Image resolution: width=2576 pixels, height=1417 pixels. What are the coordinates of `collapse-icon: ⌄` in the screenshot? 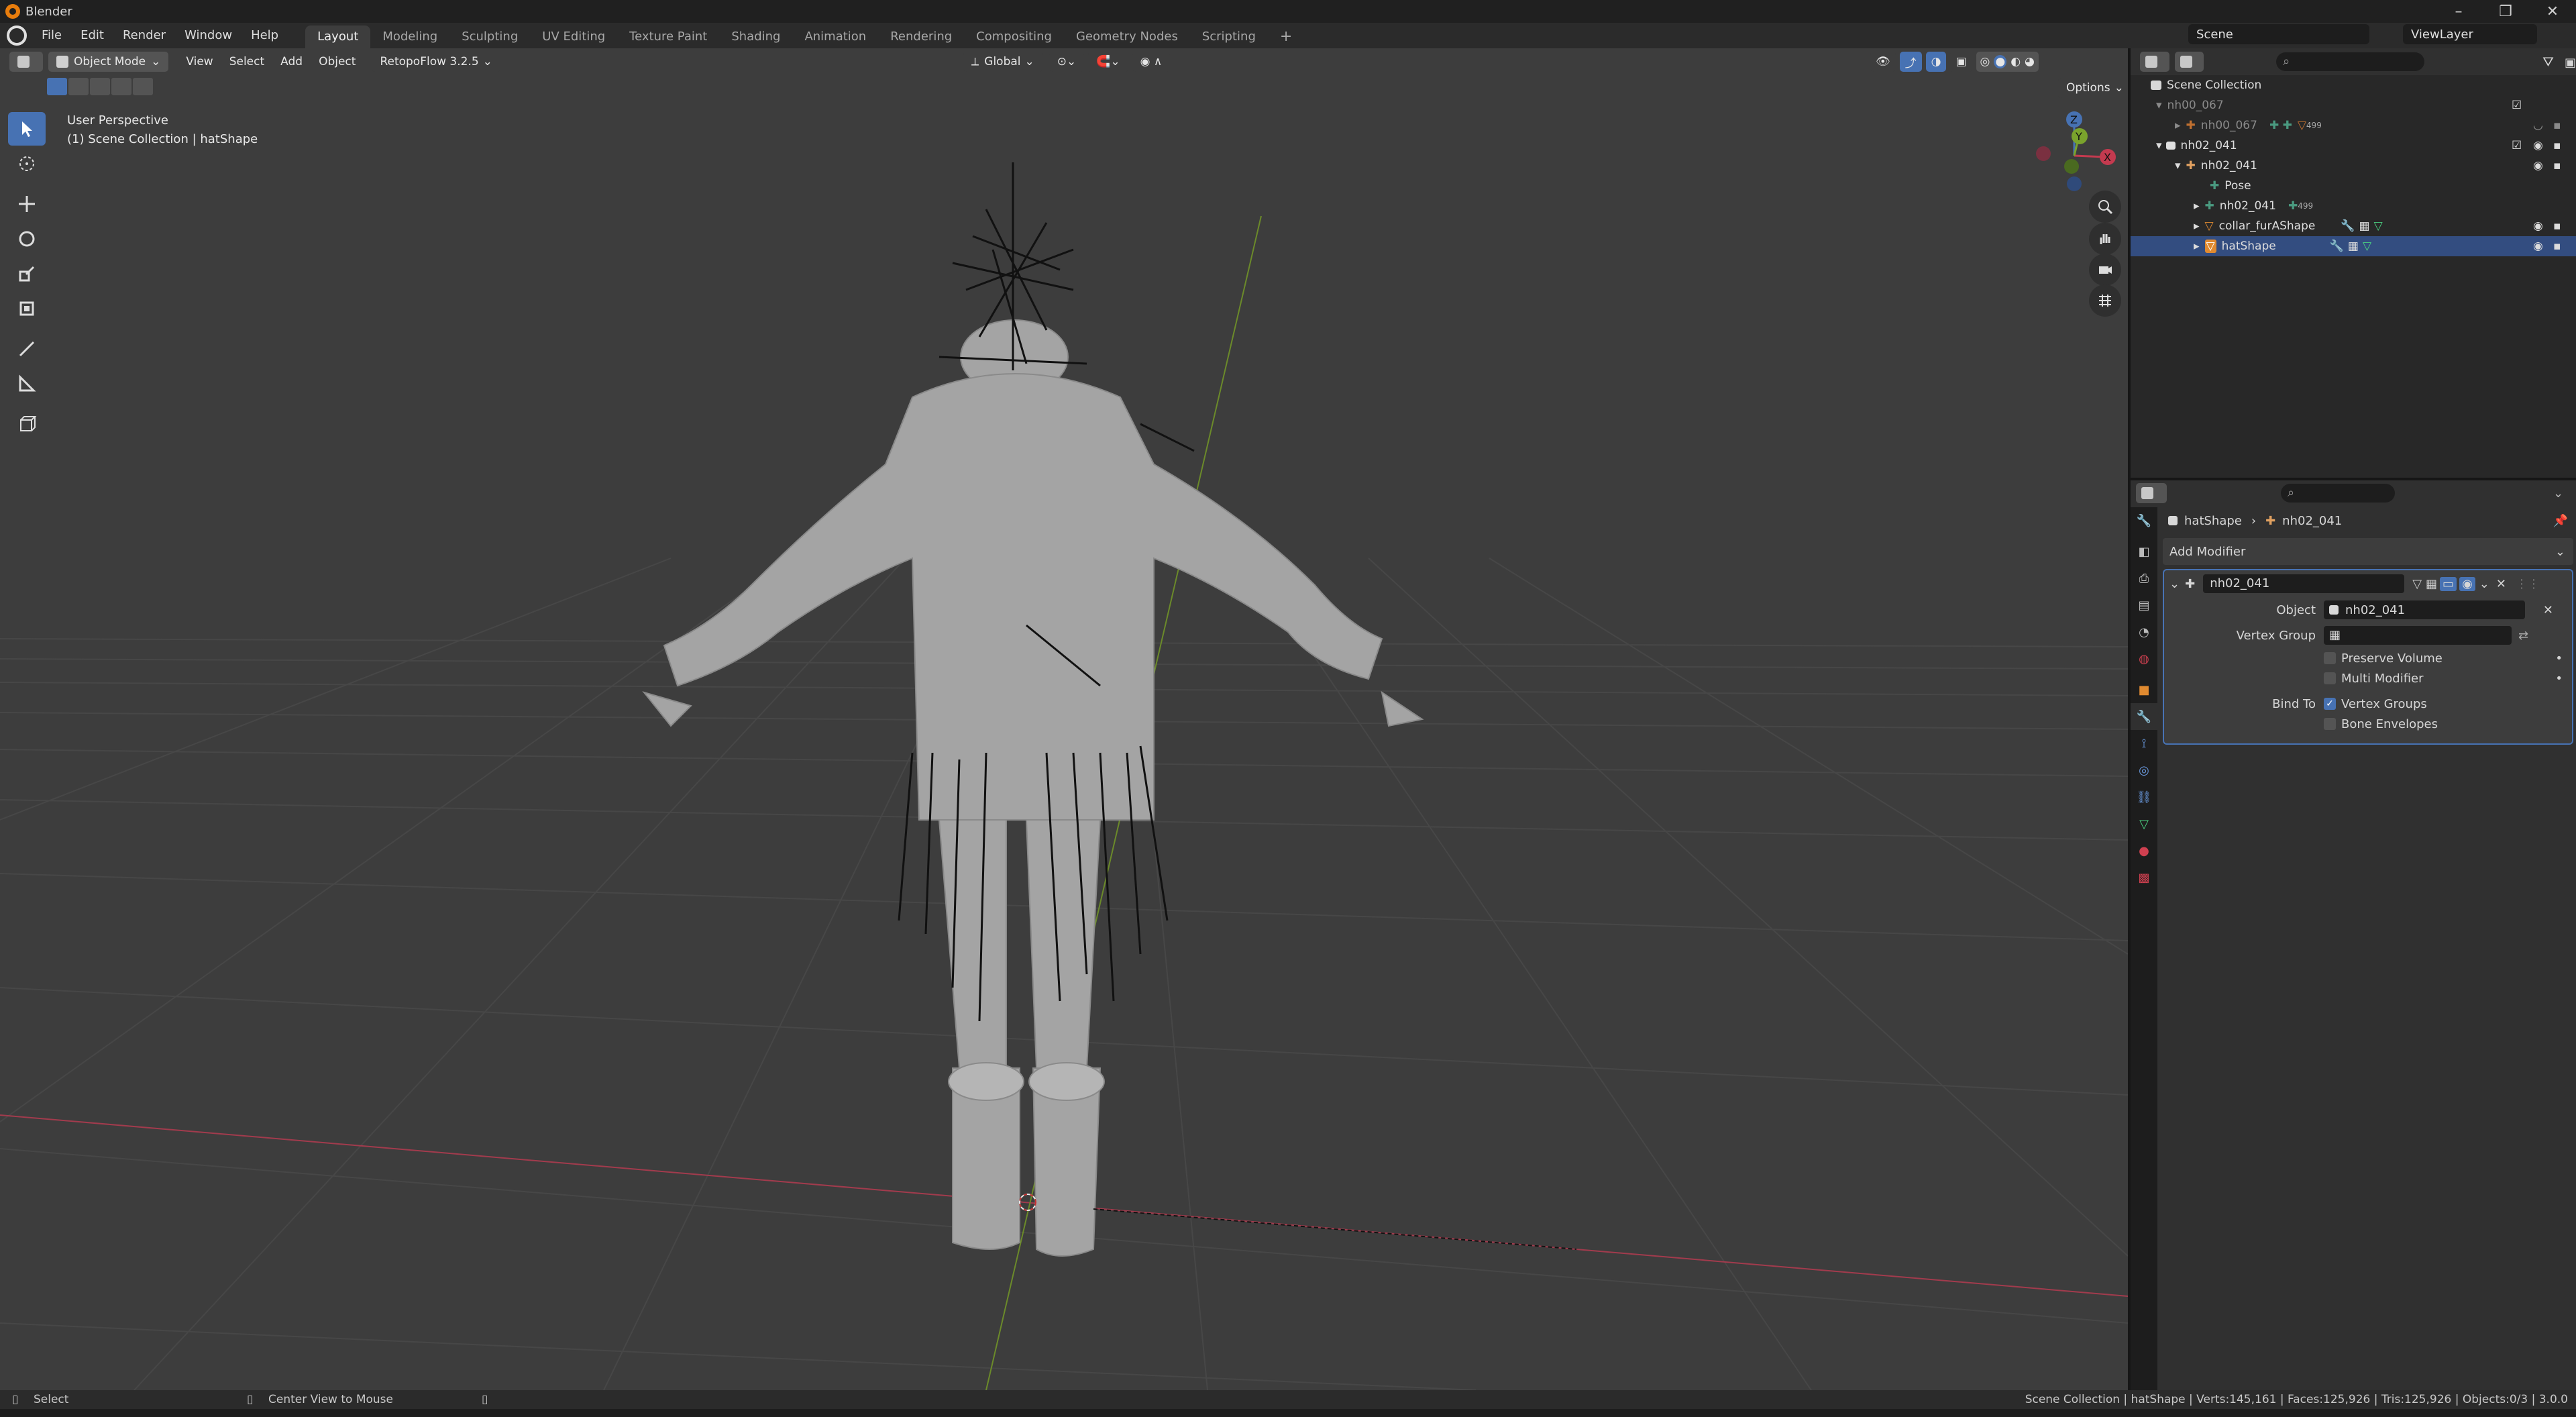 It's located at (2174, 584).